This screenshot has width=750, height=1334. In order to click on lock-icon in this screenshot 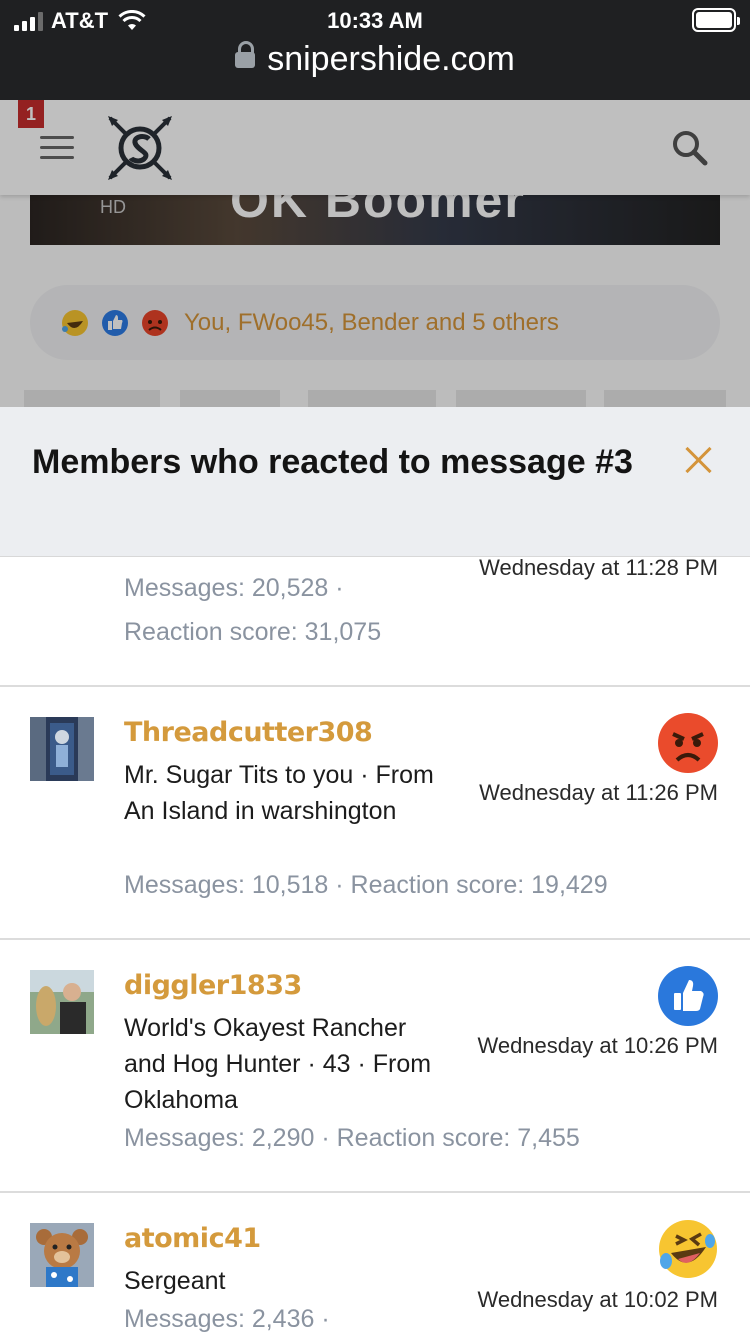, I will do `click(245, 54)`.